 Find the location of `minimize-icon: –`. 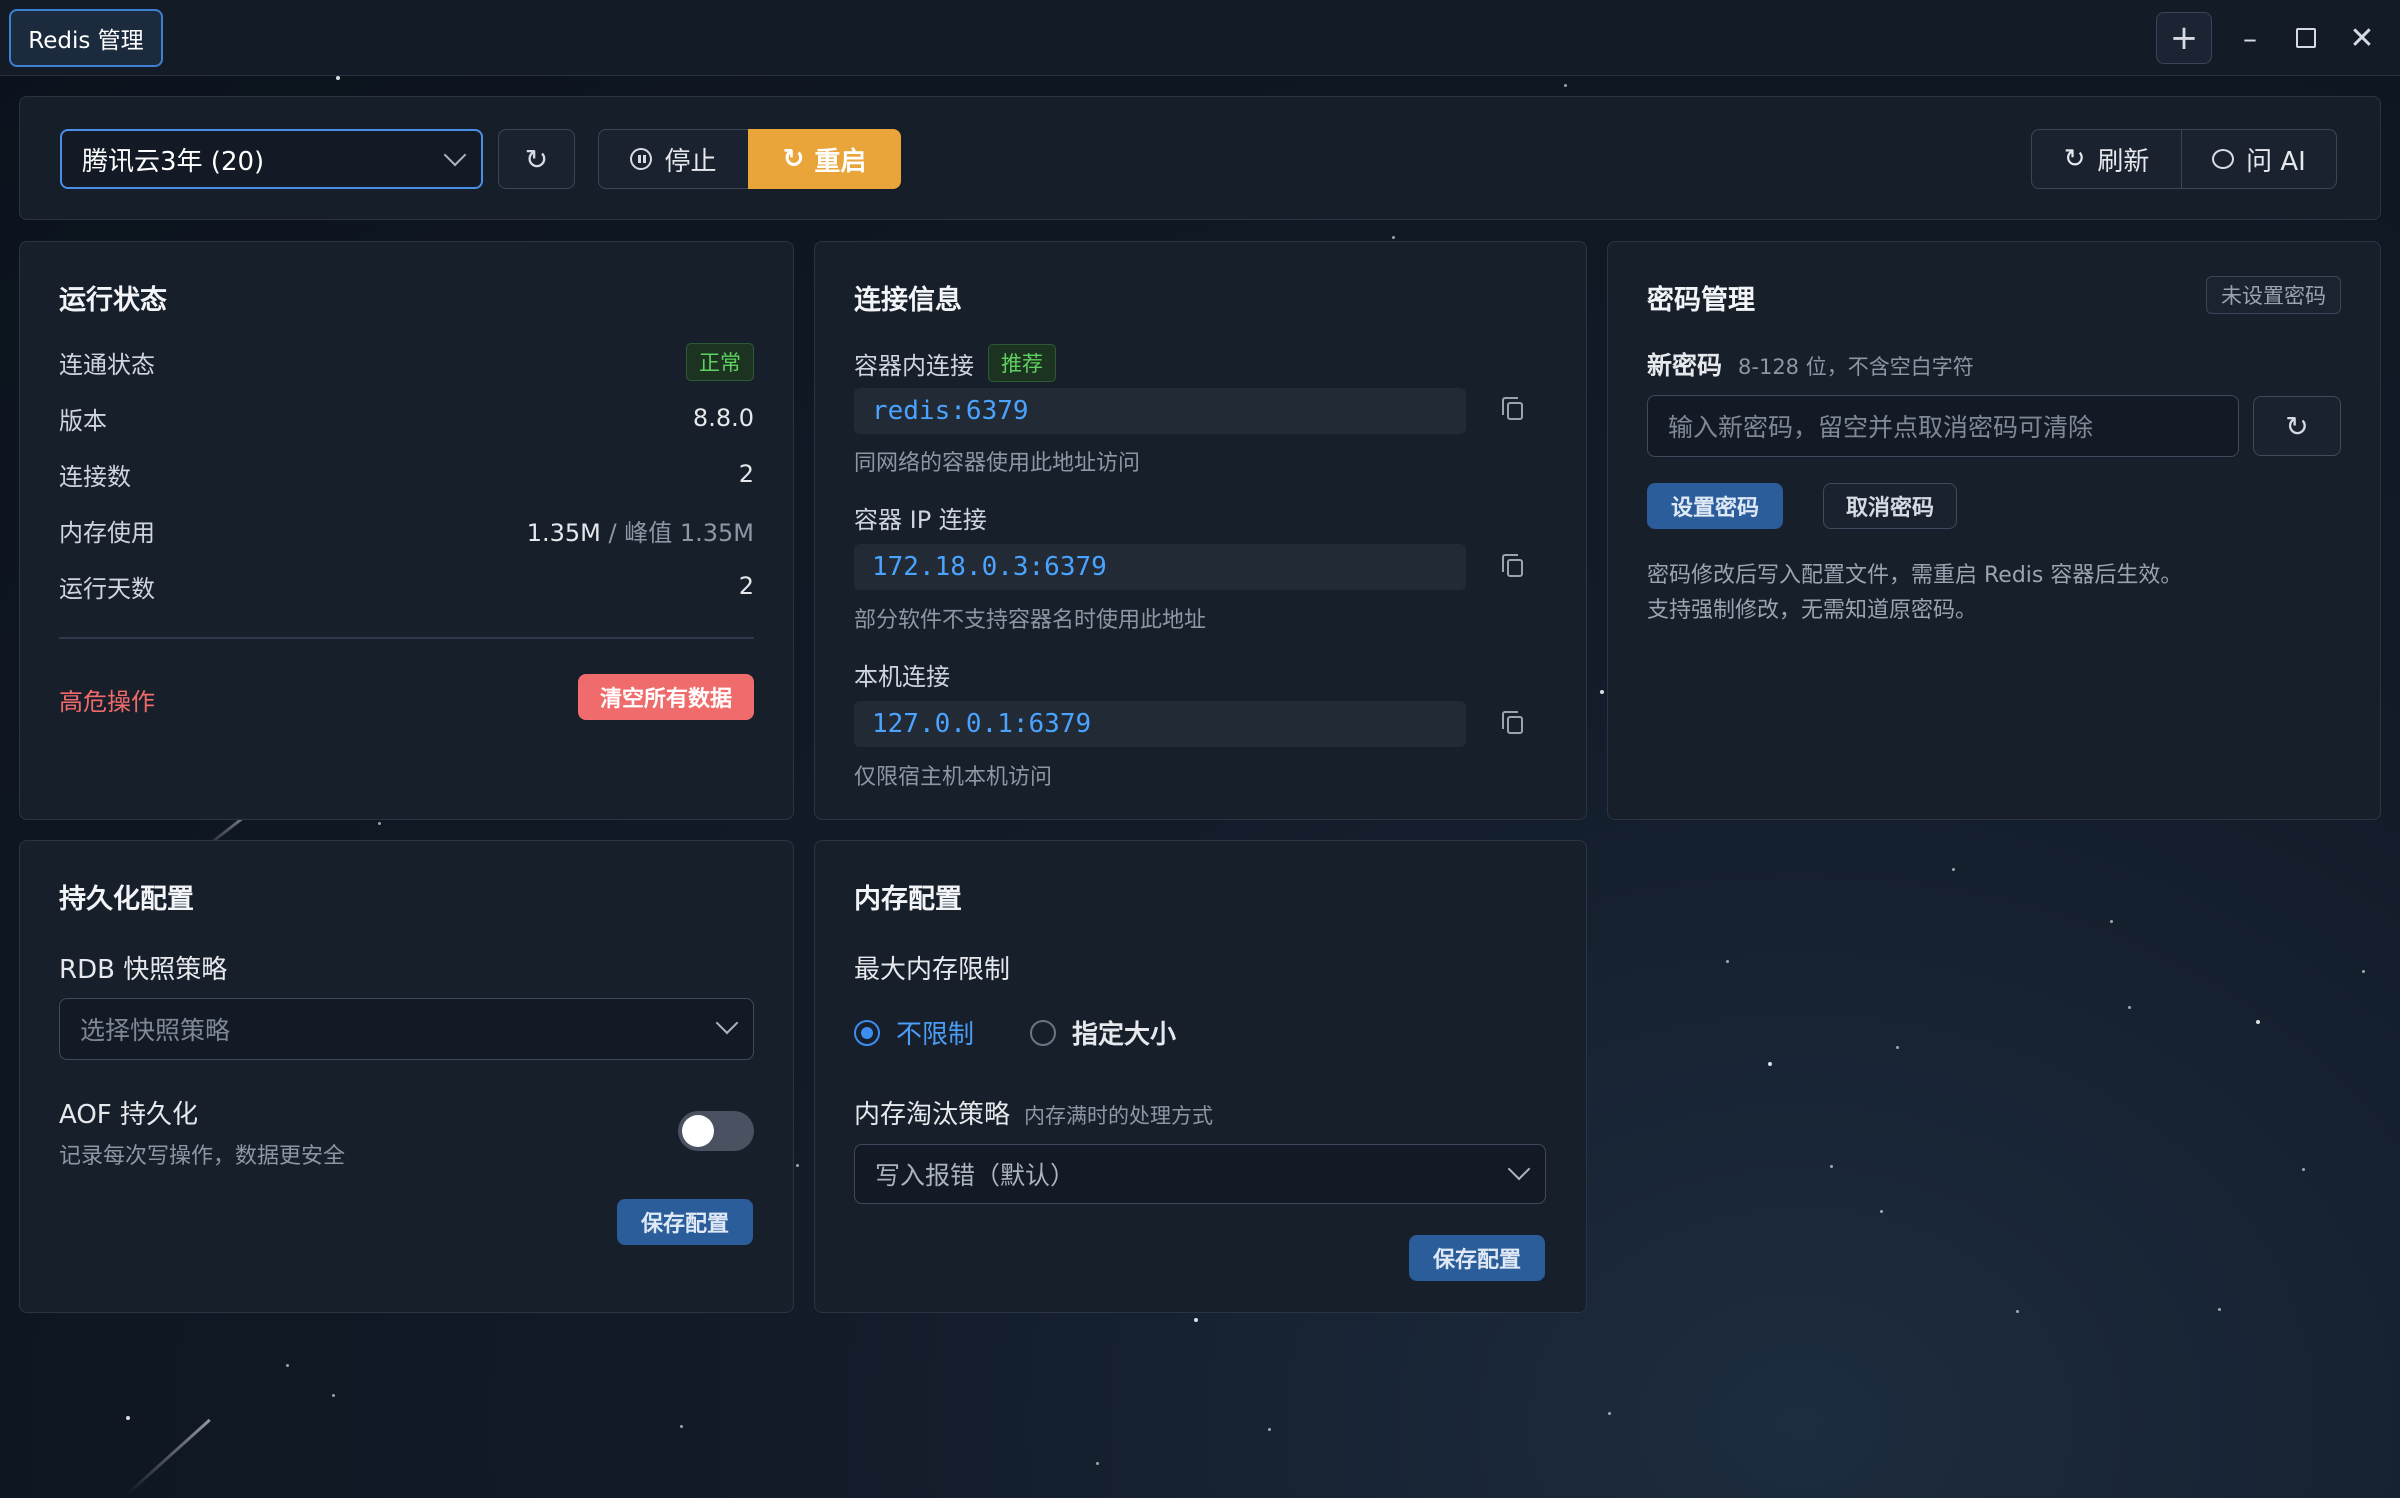

minimize-icon: – is located at coordinates (2250, 38).